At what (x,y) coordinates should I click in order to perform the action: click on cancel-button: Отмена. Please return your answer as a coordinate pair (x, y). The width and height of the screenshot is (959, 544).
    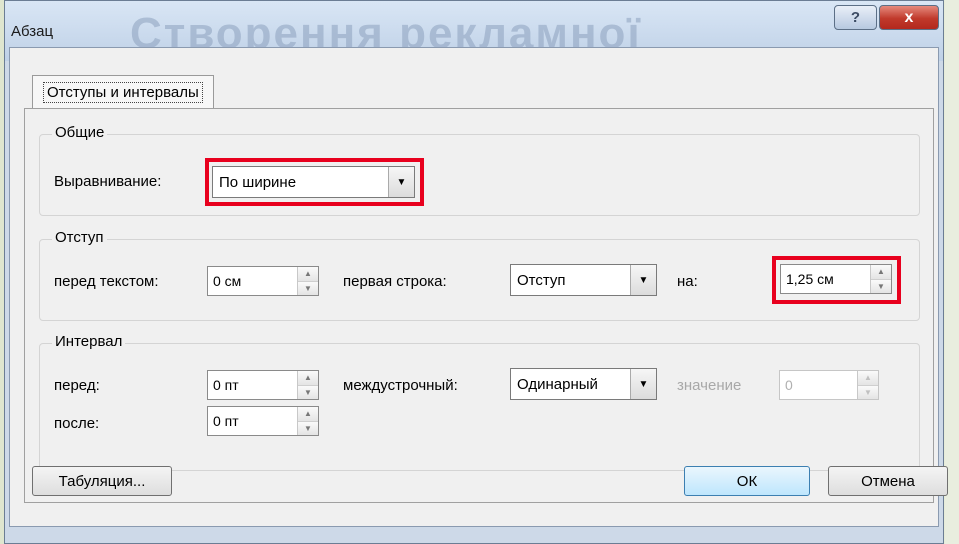
    Looking at the image, I should click on (888, 481).